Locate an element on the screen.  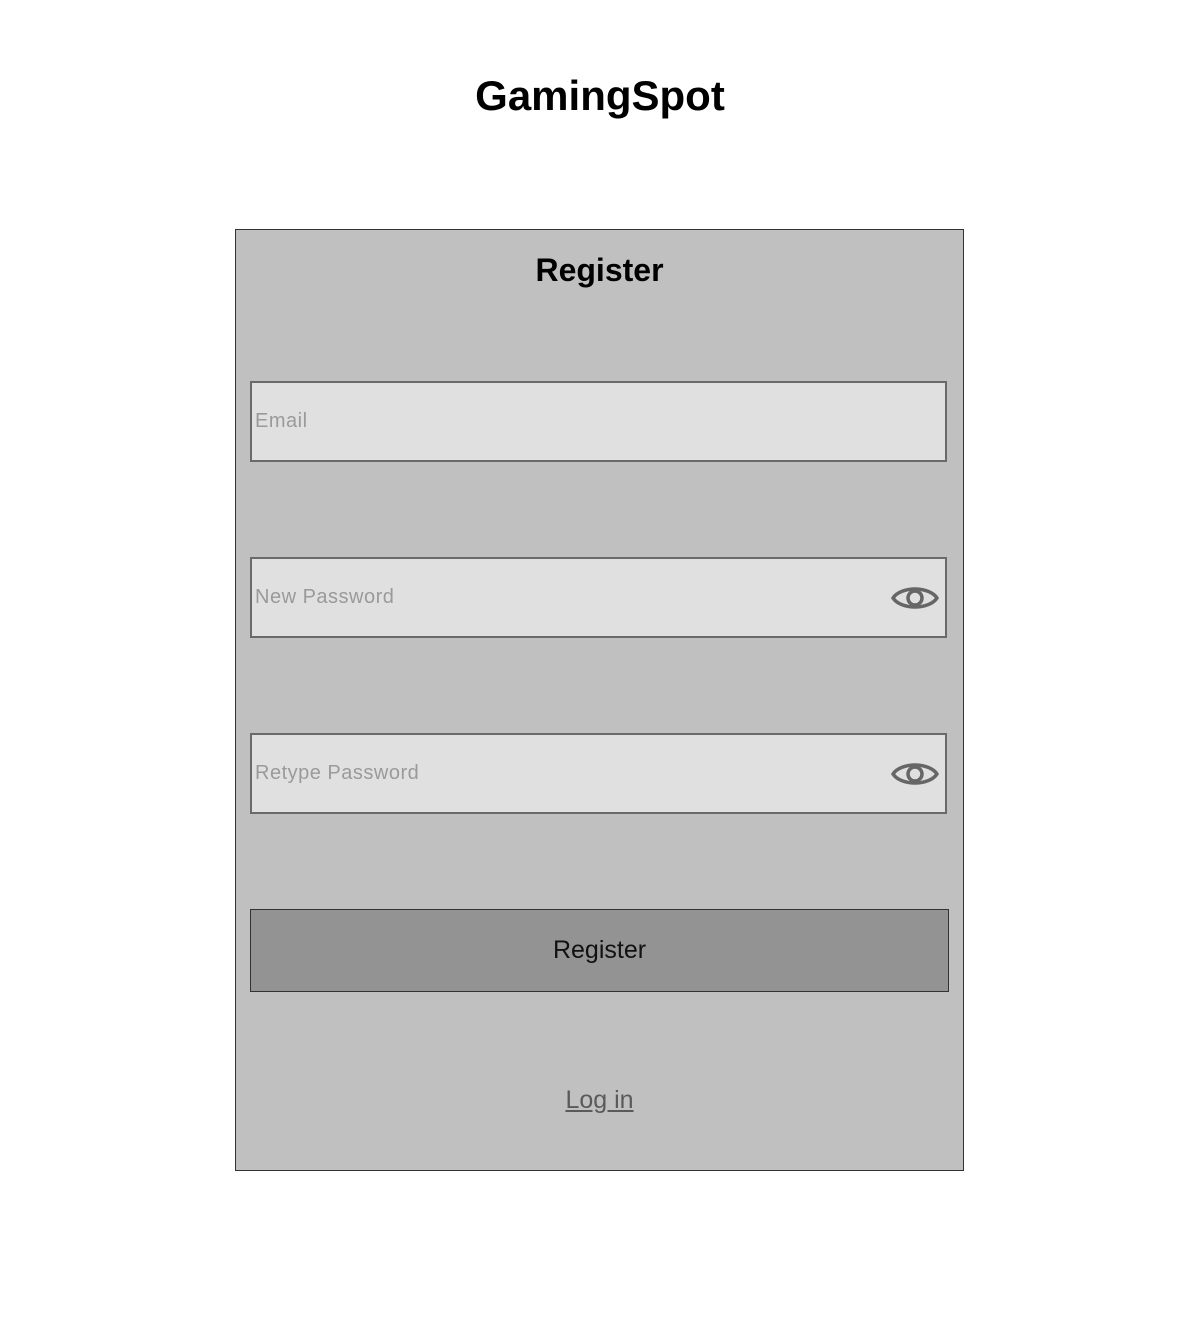
new-password-field-container is located at coordinates (598, 597).